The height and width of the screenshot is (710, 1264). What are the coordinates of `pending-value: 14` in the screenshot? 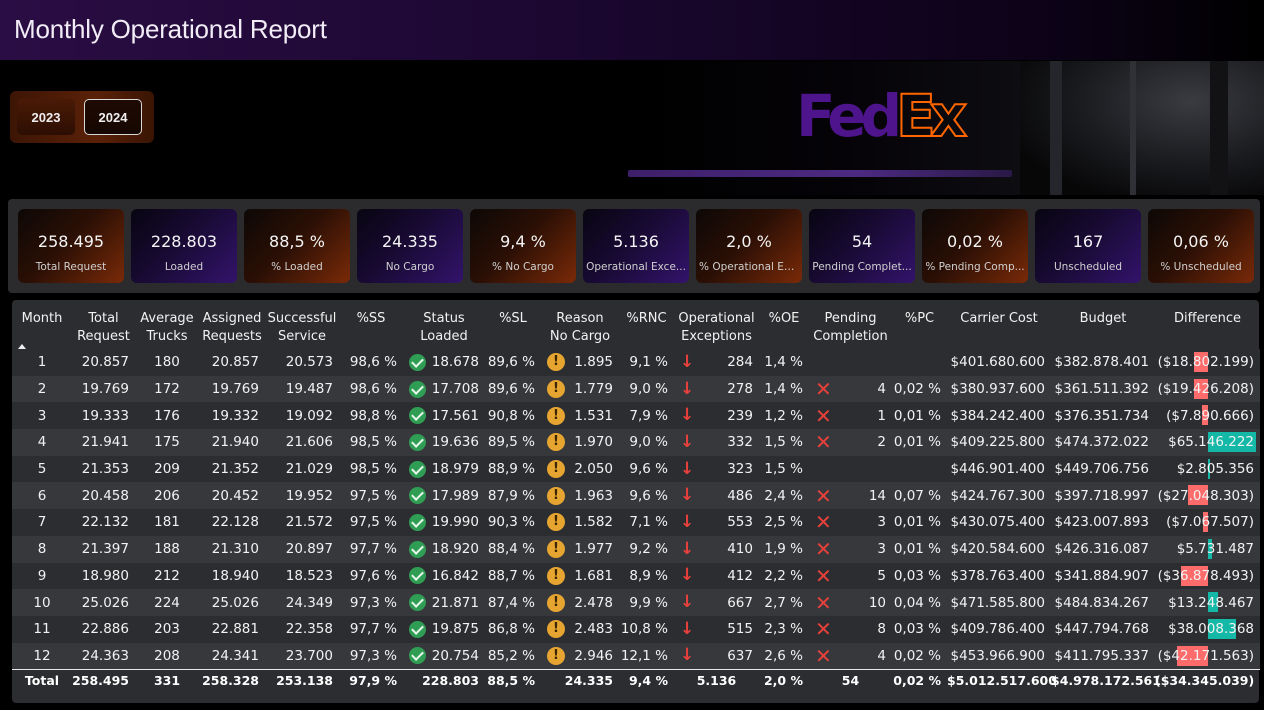 It's located at (877, 495).